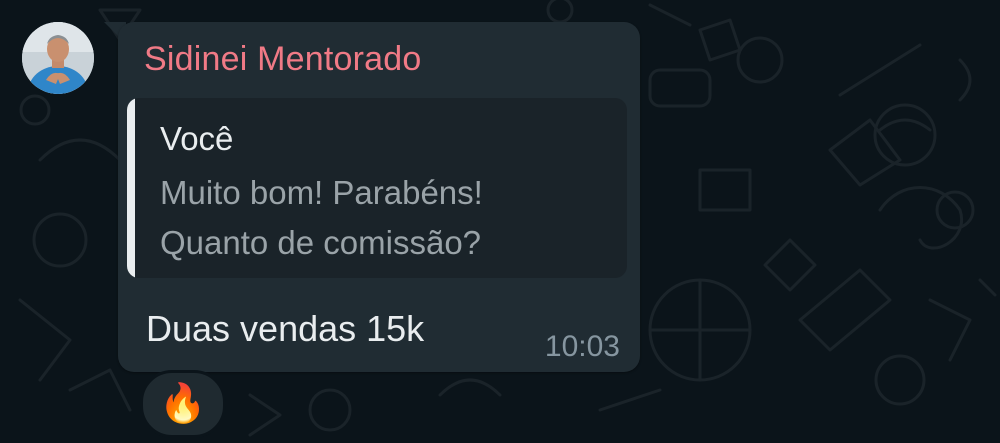 The height and width of the screenshot is (443, 1000). Describe the element at coordinates (321, 192) in the screenshot. I see `quoted-text-line-1: Muito bom! Parabéns!` at that location.